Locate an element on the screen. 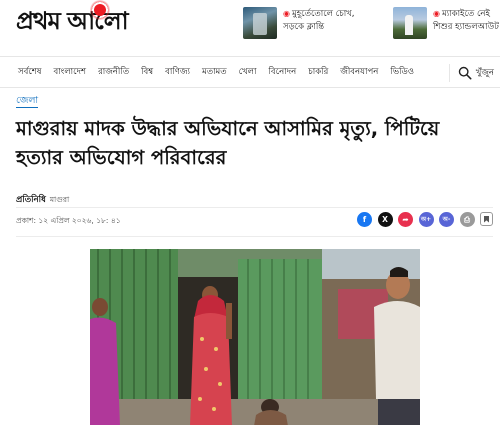 This screenshot has width=500, height=425. nav-item-politics: রাজনীতি is located at coordinates (113, 72).